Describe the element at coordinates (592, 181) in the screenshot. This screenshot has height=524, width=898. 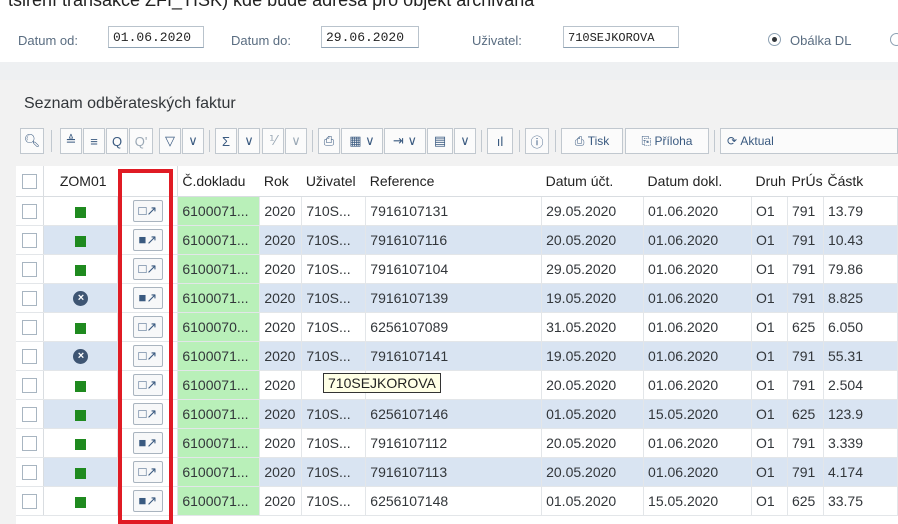
I see `column-header-posting-date: Datum účt.` at that location.